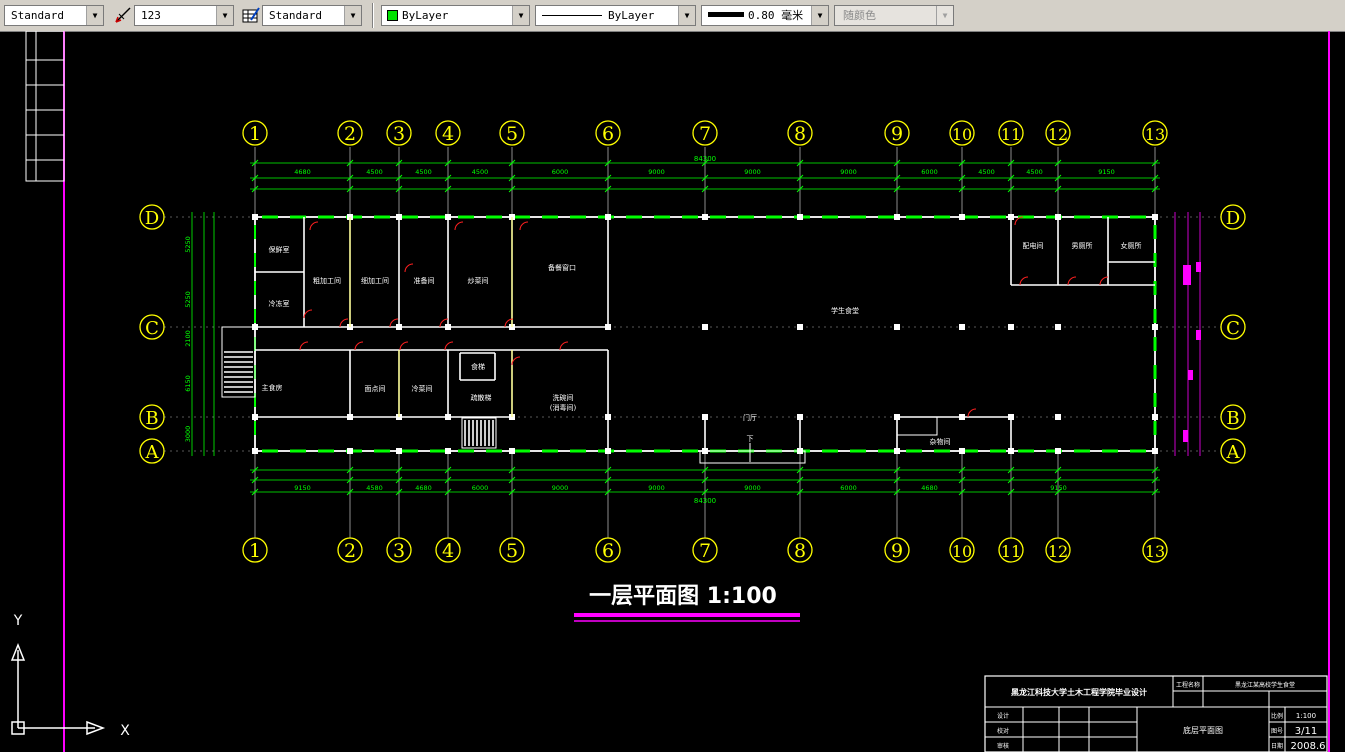 This screenshot has width=1345, height=752. Describe the element at coordinates (125, 731) in the screenshot. I see `ucs-x-label: X` at that location.